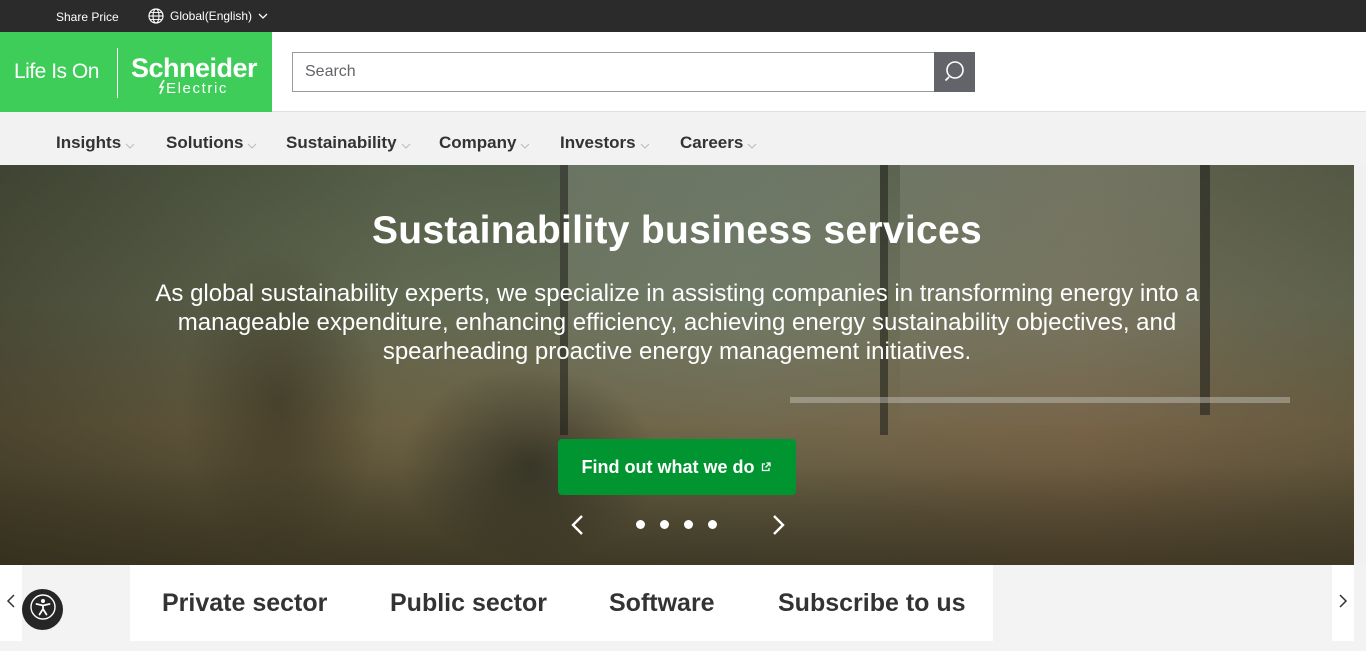  I want to click on logo-divider, so click(117, 73).